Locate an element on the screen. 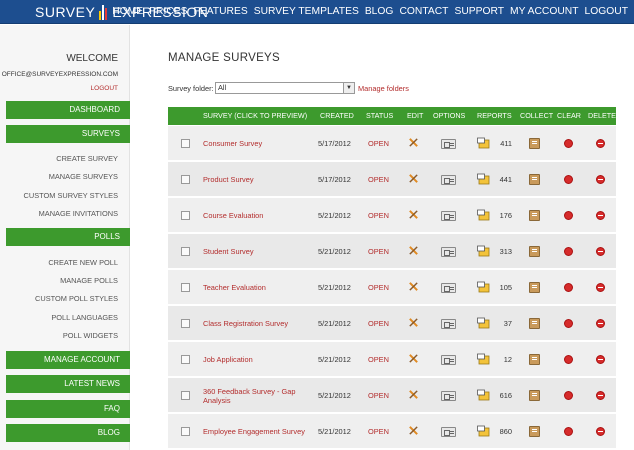 The height and width of the screenshot is (450, 634). survey-name-link: Consumer Survey is located at coordinates (258, 143).